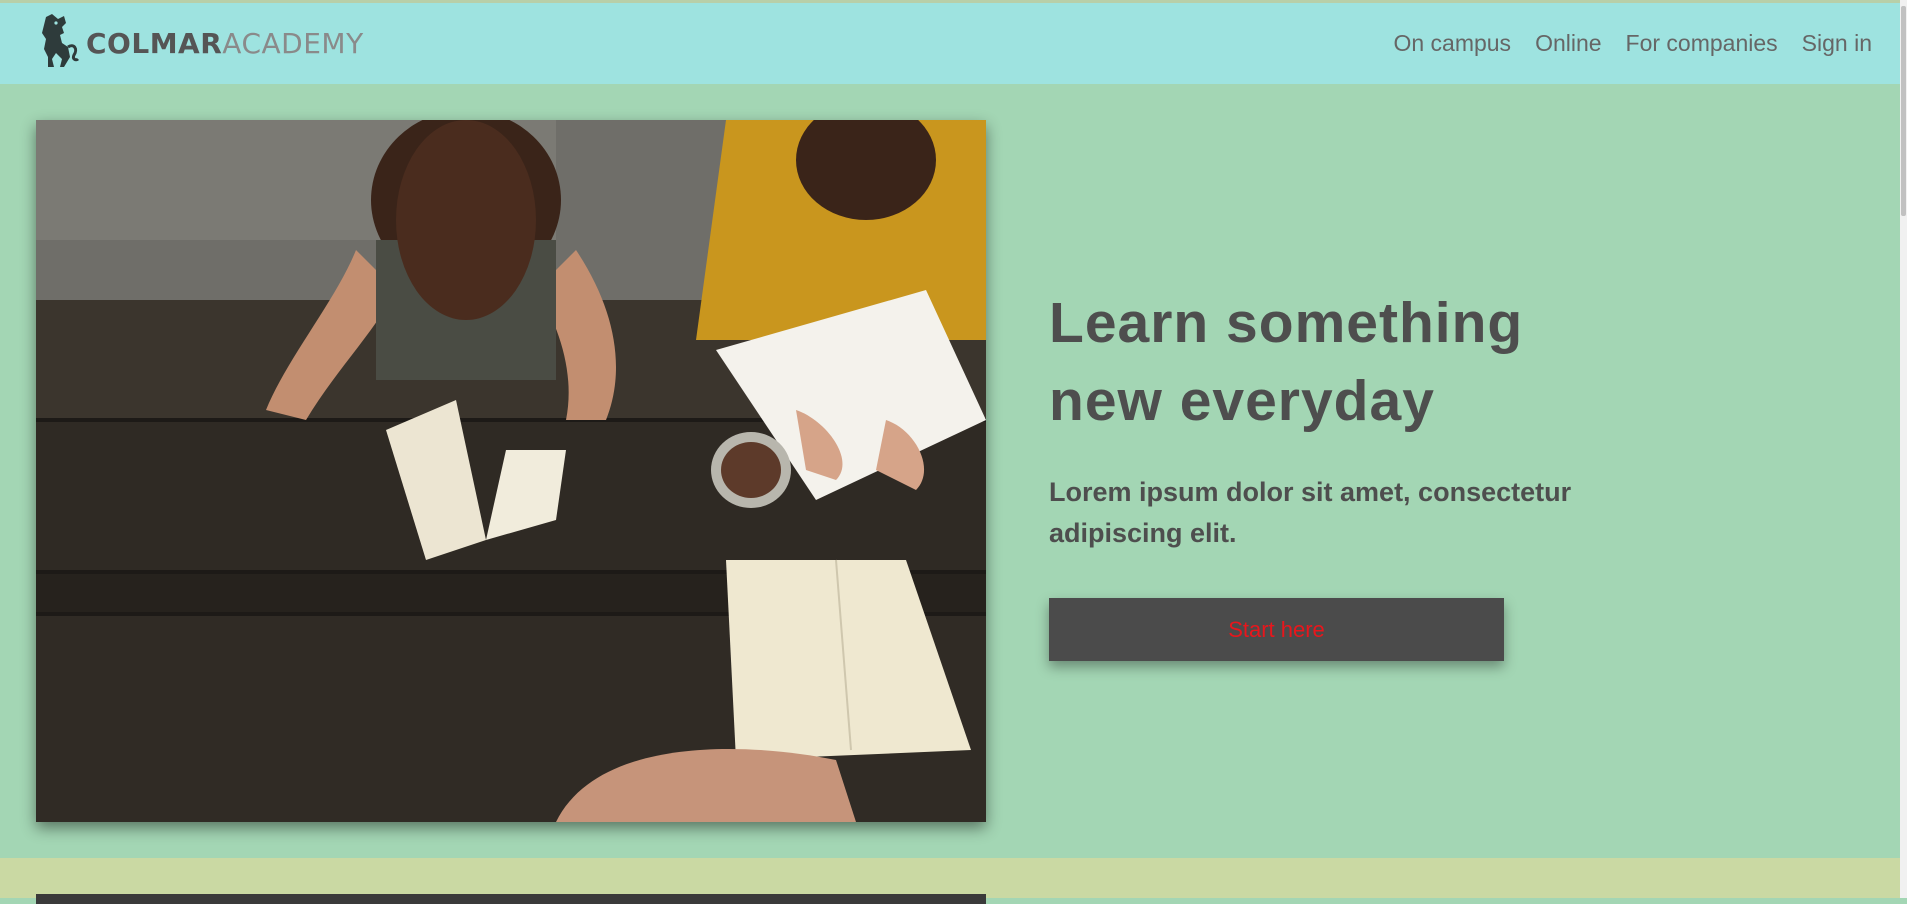  I want to click on main-nav: On campus Online For companies Sign in, so click(1620, 43).